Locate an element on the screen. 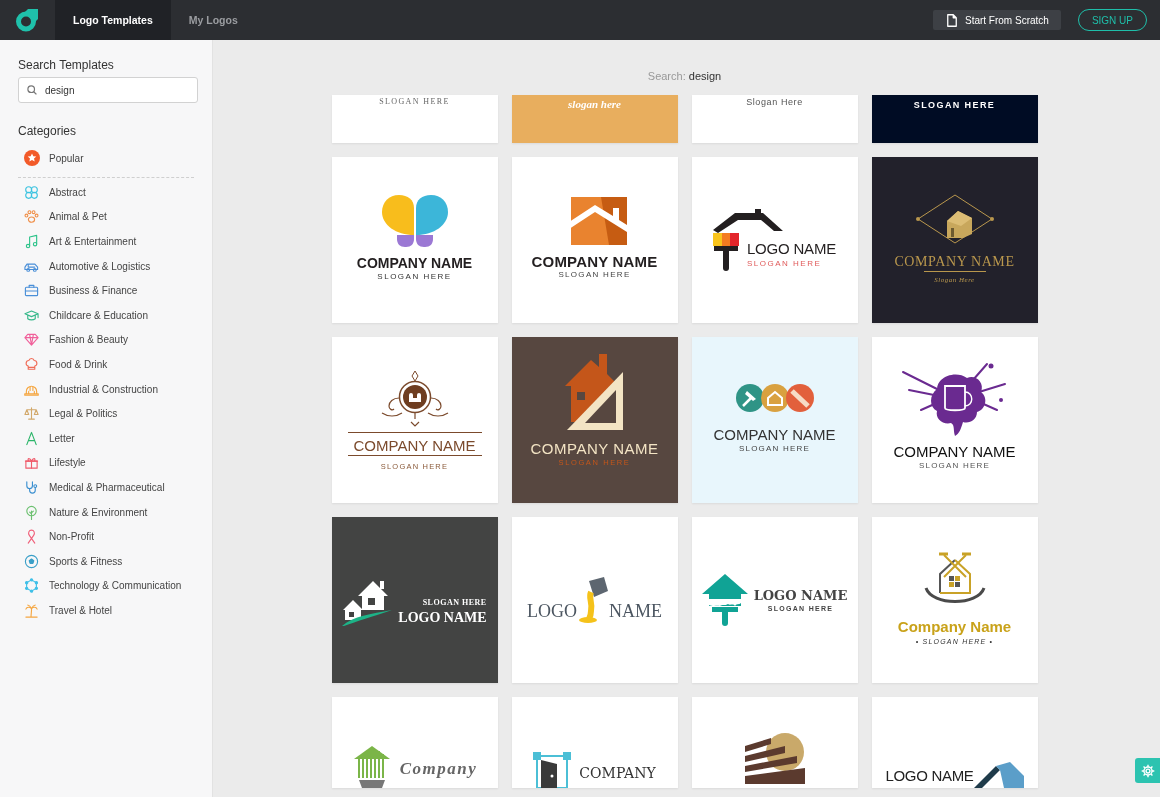 This screenshot has width=1160, height=797. logo-template-card: SLOGAN HERE LOGO NAME is located at coordinates (414, 600).